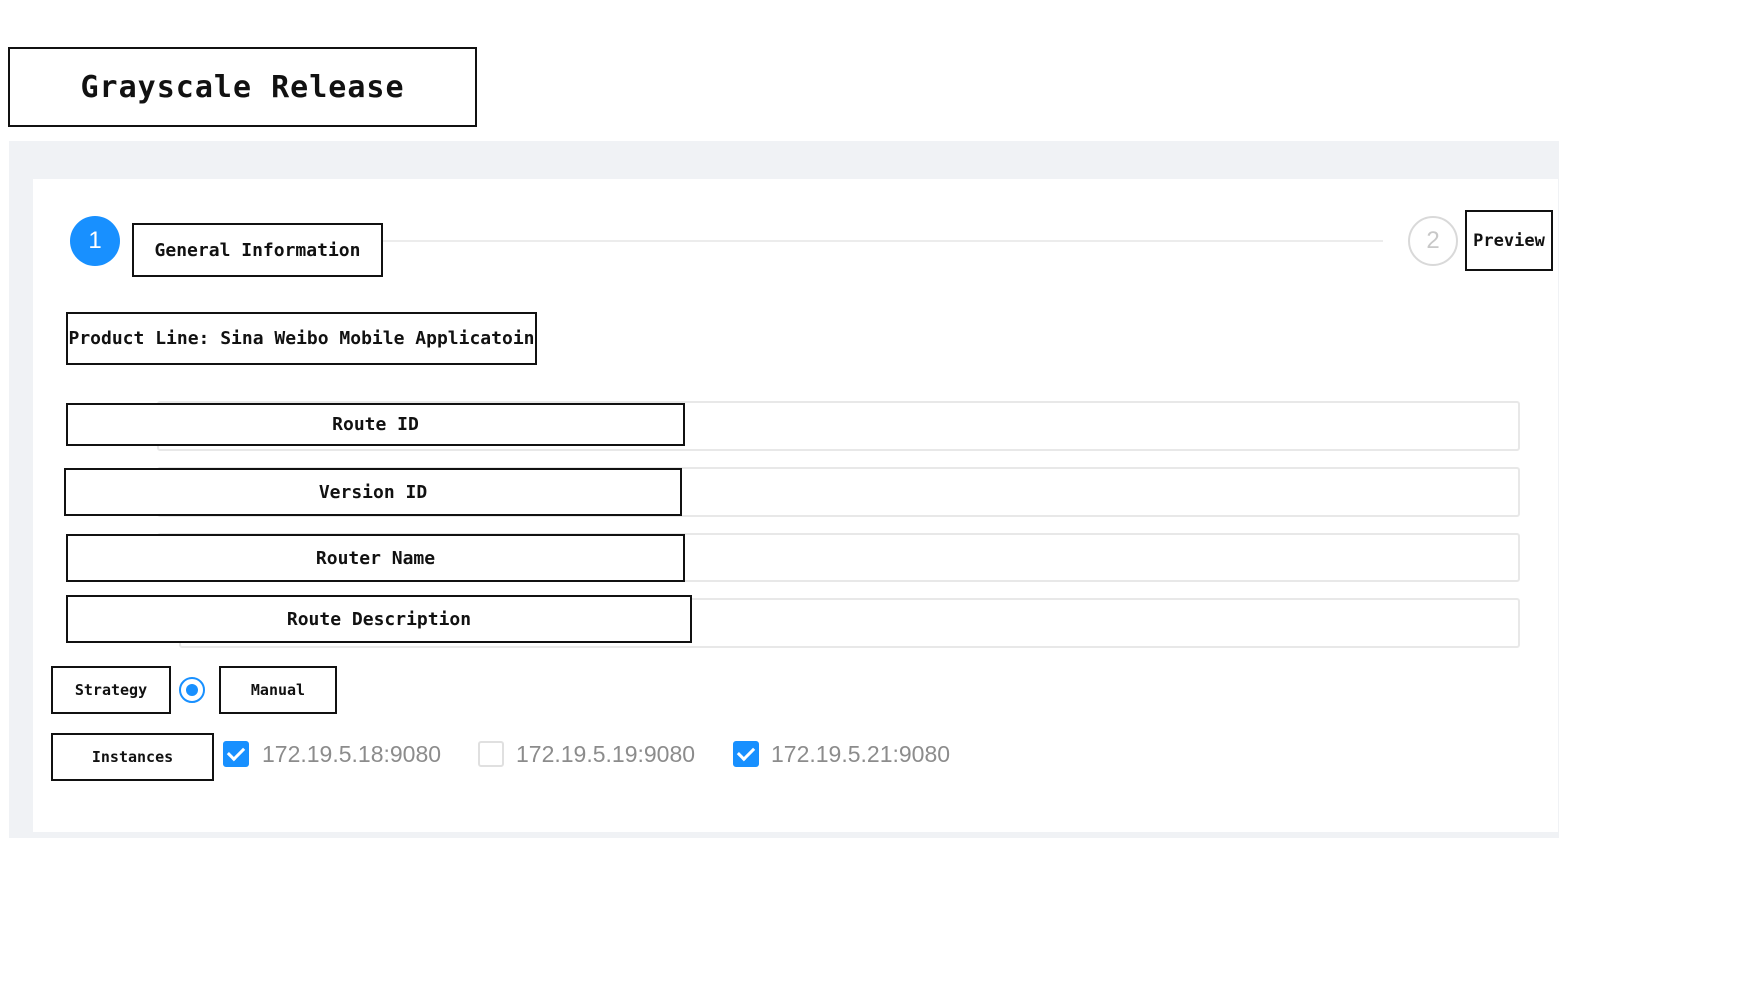 This screenshot has height=999, width=1761. What do you see at coordinates (351, 754) in the screenshot?
I see `instance-address-1: 172.19.5.18:9080` at bounding box center [351, 754].